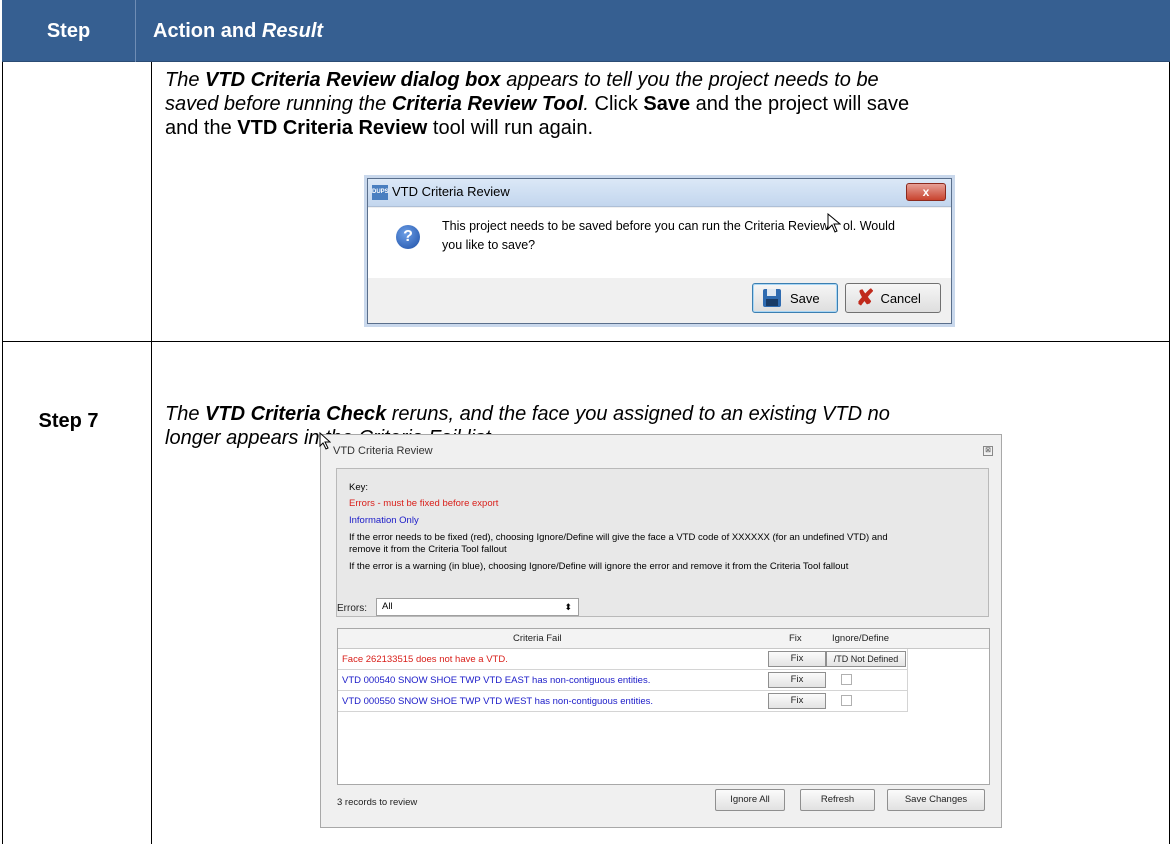 This screenshot has height=844, width=1175. What do you see at coordinates (332, 128) in the screenshot?
I see `row1-text-k: VTD Criteria Review` at bounding box center [332, 128].